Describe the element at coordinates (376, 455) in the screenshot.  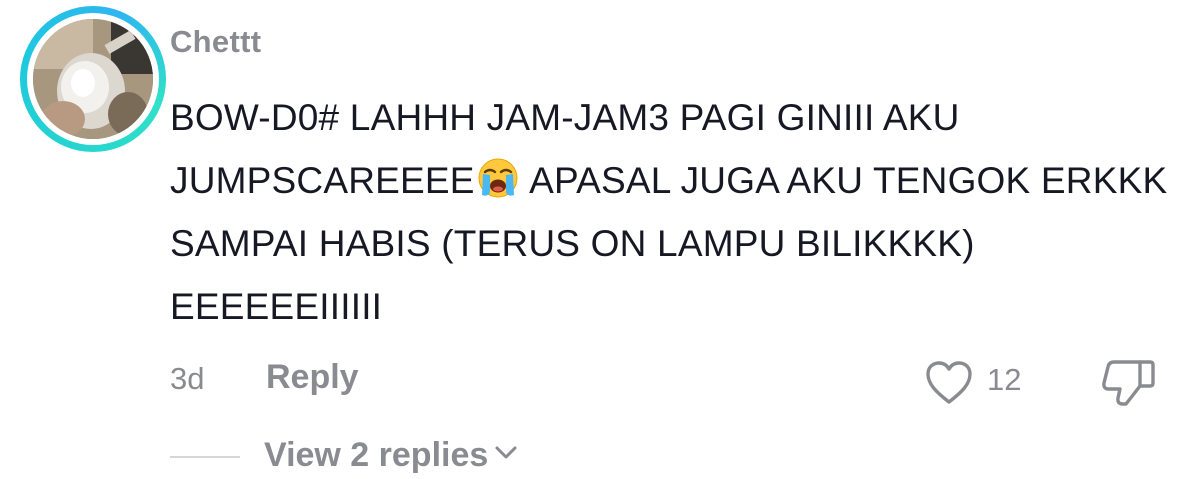
I see `view-replies-label: View 2 replies` at that location.